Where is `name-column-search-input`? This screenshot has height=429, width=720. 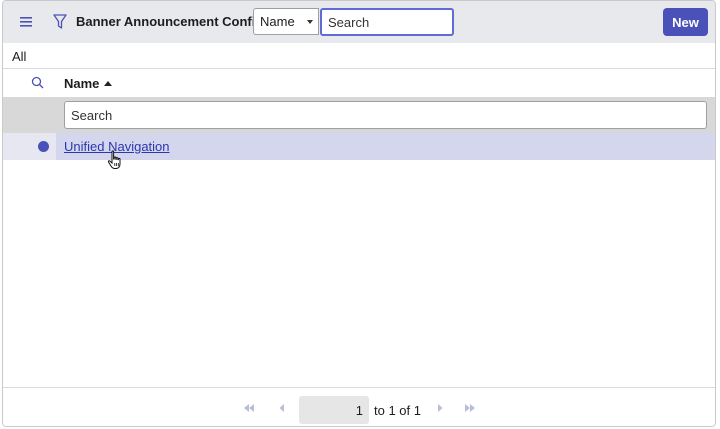
name-column-search-input is located at coordinates (385, 115).